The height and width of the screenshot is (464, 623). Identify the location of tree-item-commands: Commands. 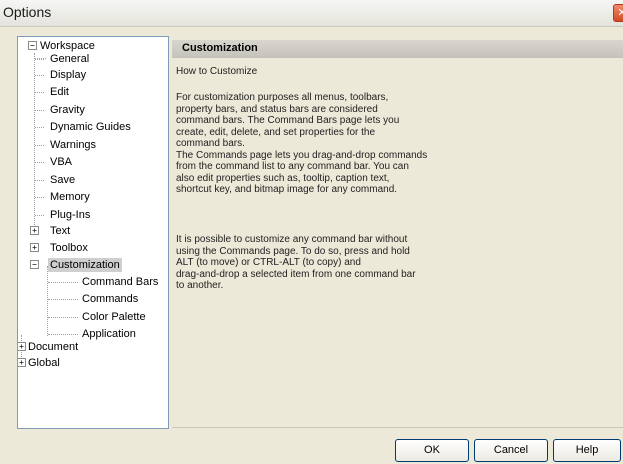
(110, 299).